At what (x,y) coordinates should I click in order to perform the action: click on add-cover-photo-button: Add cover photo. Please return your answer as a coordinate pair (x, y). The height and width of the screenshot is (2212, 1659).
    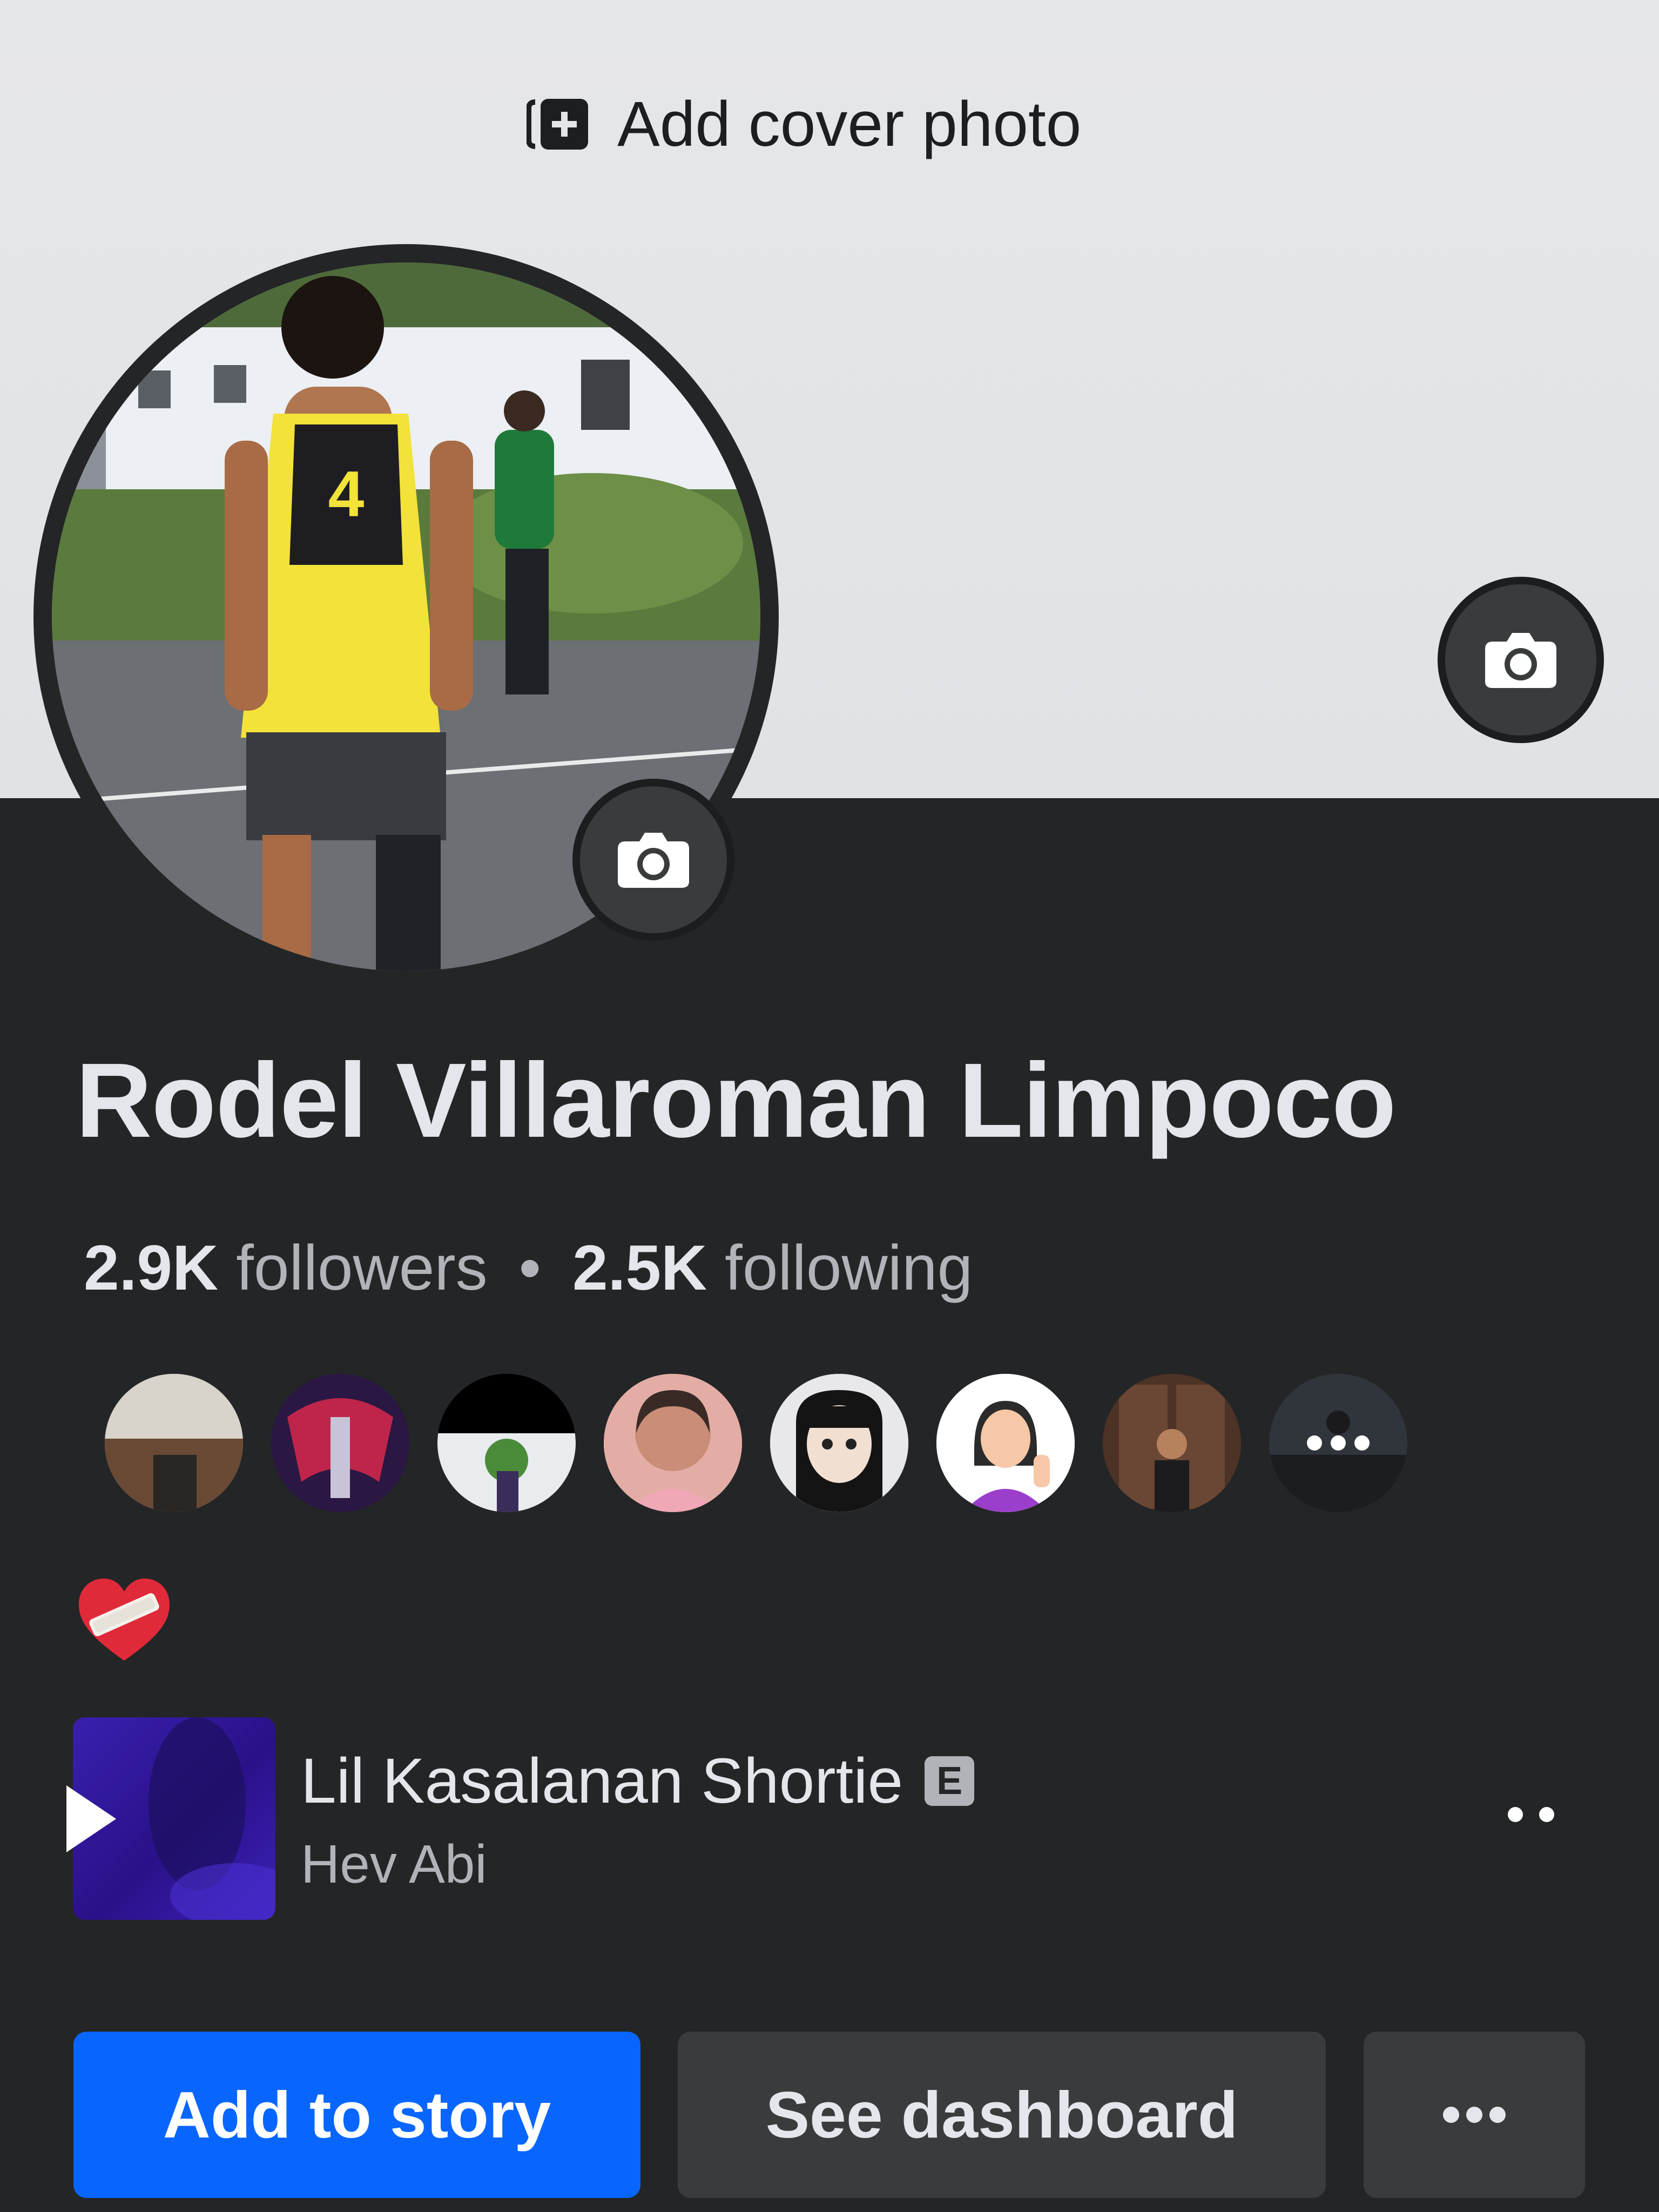
    Looking at the image, I should click on (804, 124).